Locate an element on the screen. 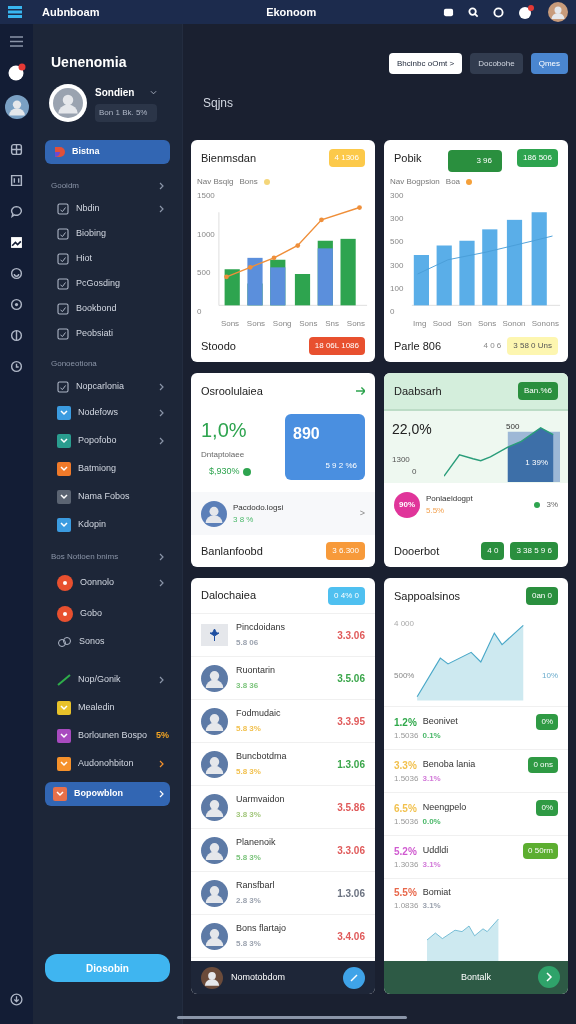  menu-icon is located at coordinates (16, 41).